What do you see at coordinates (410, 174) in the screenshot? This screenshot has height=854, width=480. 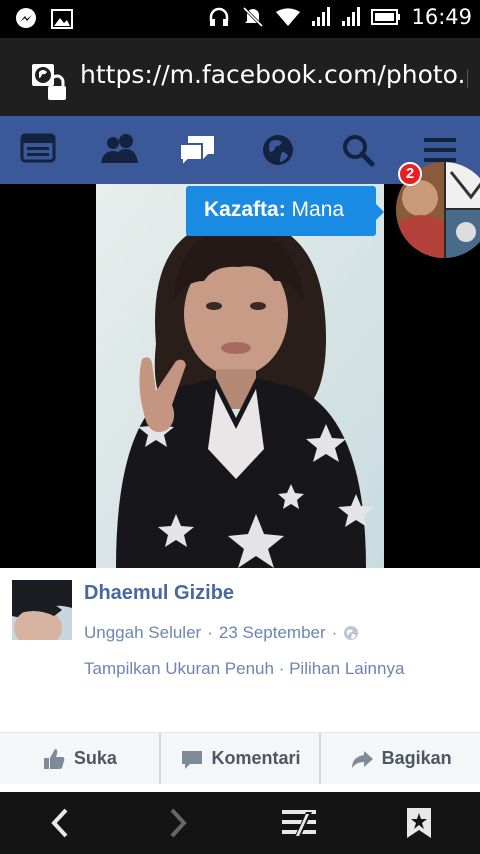 I see `chat-unread-badge: 2` at bounding box center [410, 174].